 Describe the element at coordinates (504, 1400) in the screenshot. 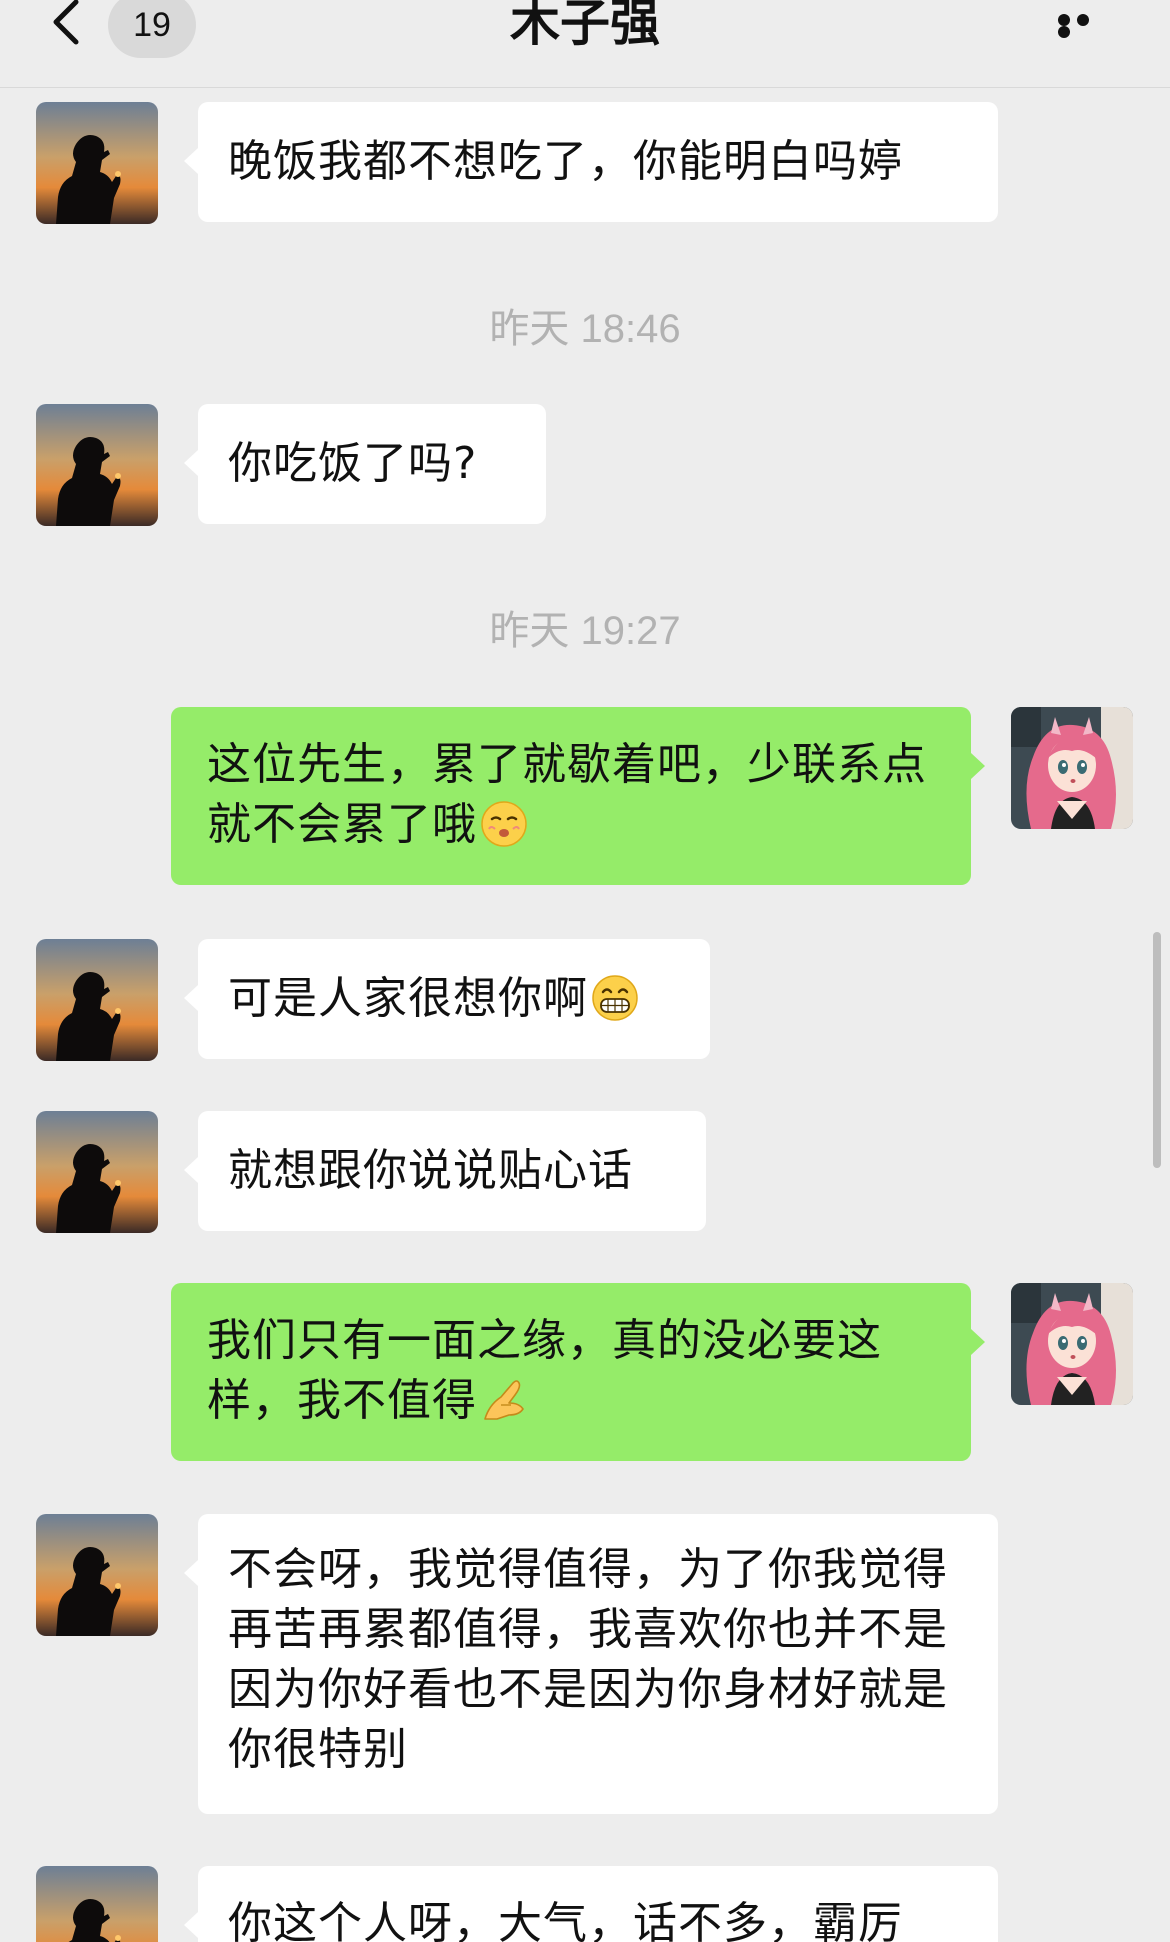

I see `pinched-fingers-emoji-icon` at that location.